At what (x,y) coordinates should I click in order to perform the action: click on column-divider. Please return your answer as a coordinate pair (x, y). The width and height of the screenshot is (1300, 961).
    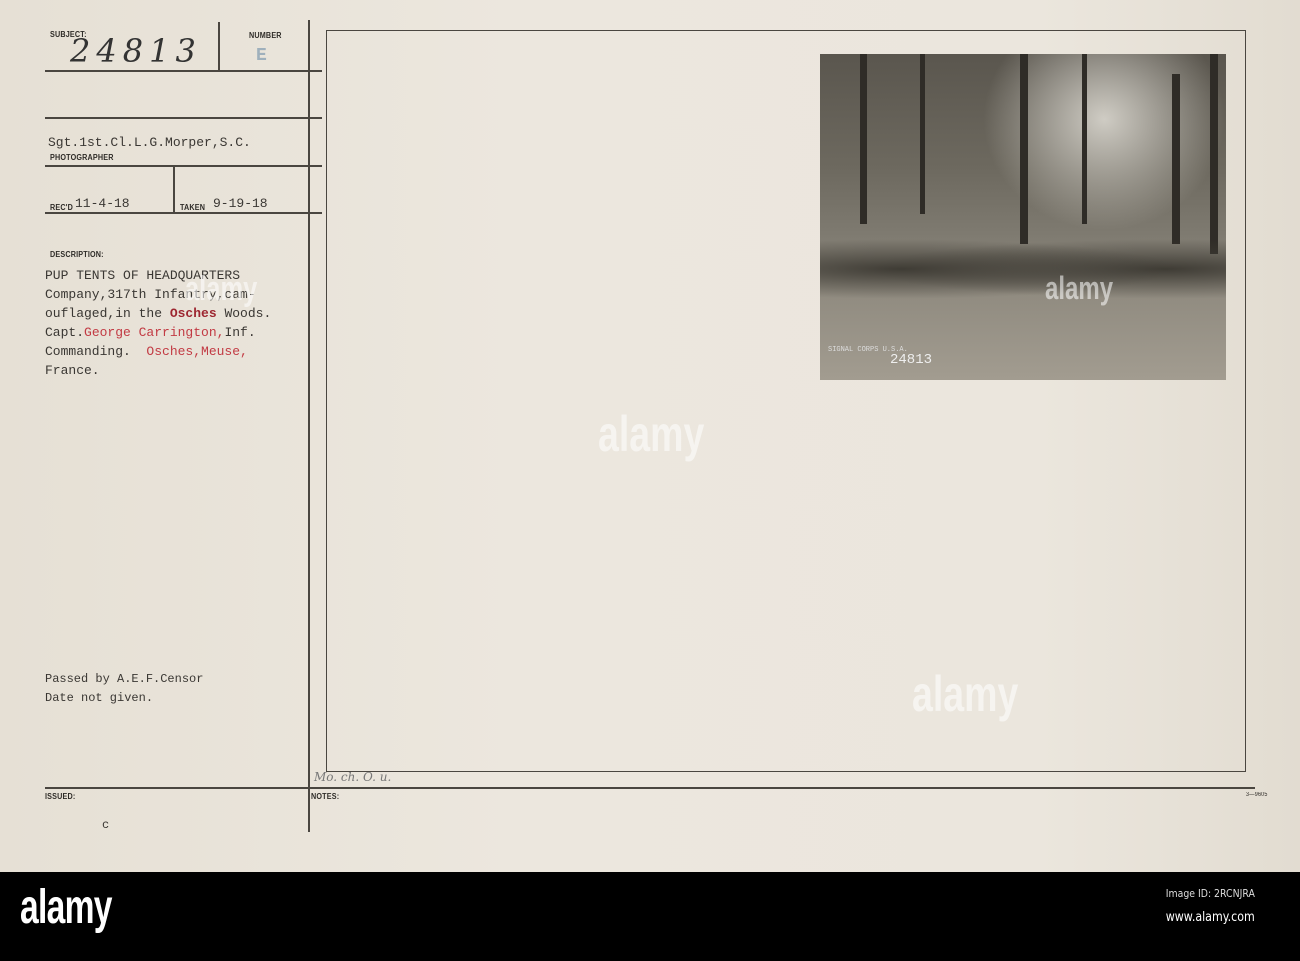
    Looking at the image, I should click on (309, 426).